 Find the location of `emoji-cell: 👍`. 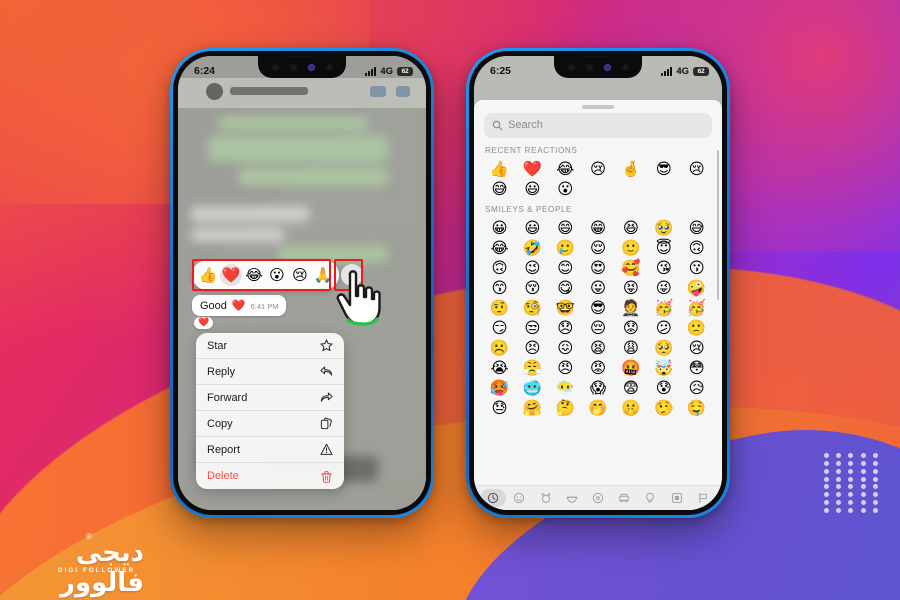

emoji-cell: 👍 is located at coordinates (499, 169).